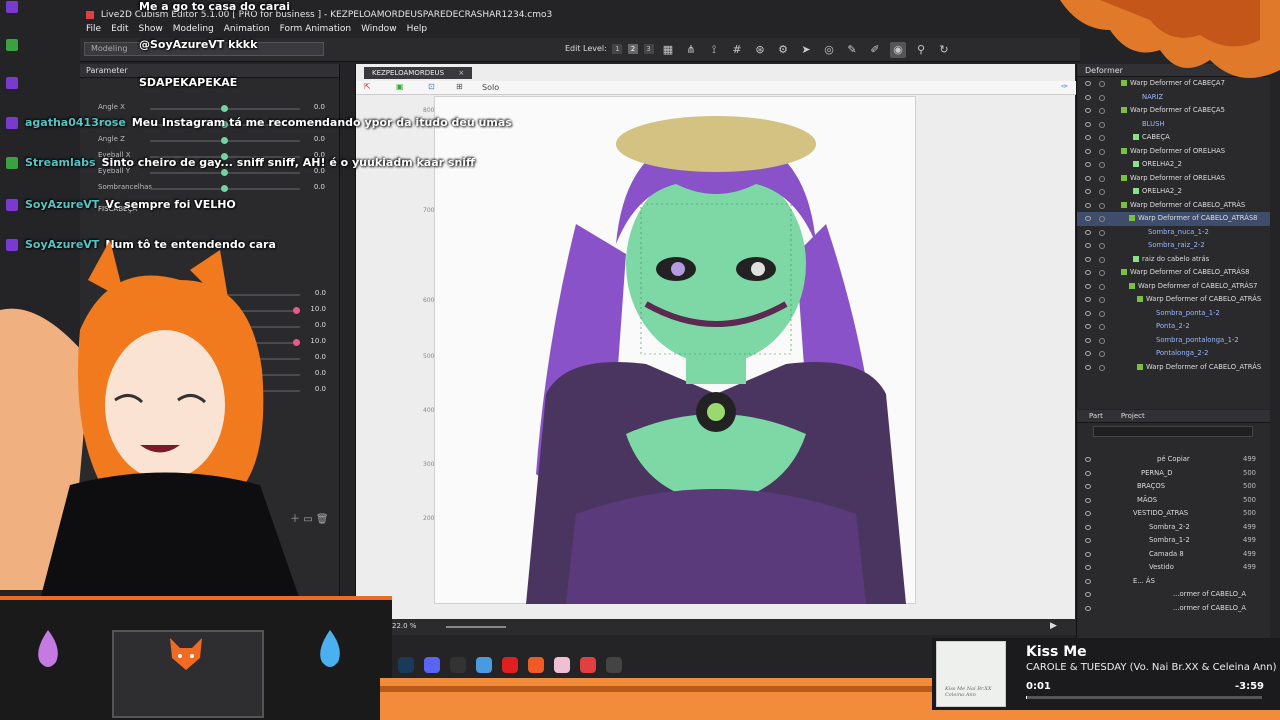 The height and width of the screenshot is (720, 1280). Describe the element at coordinates (1173, 474) in the screenshot. I see `part-item: PERNA_D 500` at that location.